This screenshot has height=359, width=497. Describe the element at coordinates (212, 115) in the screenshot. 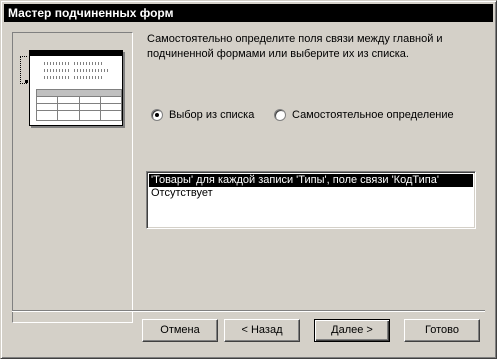

I see `radio-label-from-list: Выбор из списка` at that location.